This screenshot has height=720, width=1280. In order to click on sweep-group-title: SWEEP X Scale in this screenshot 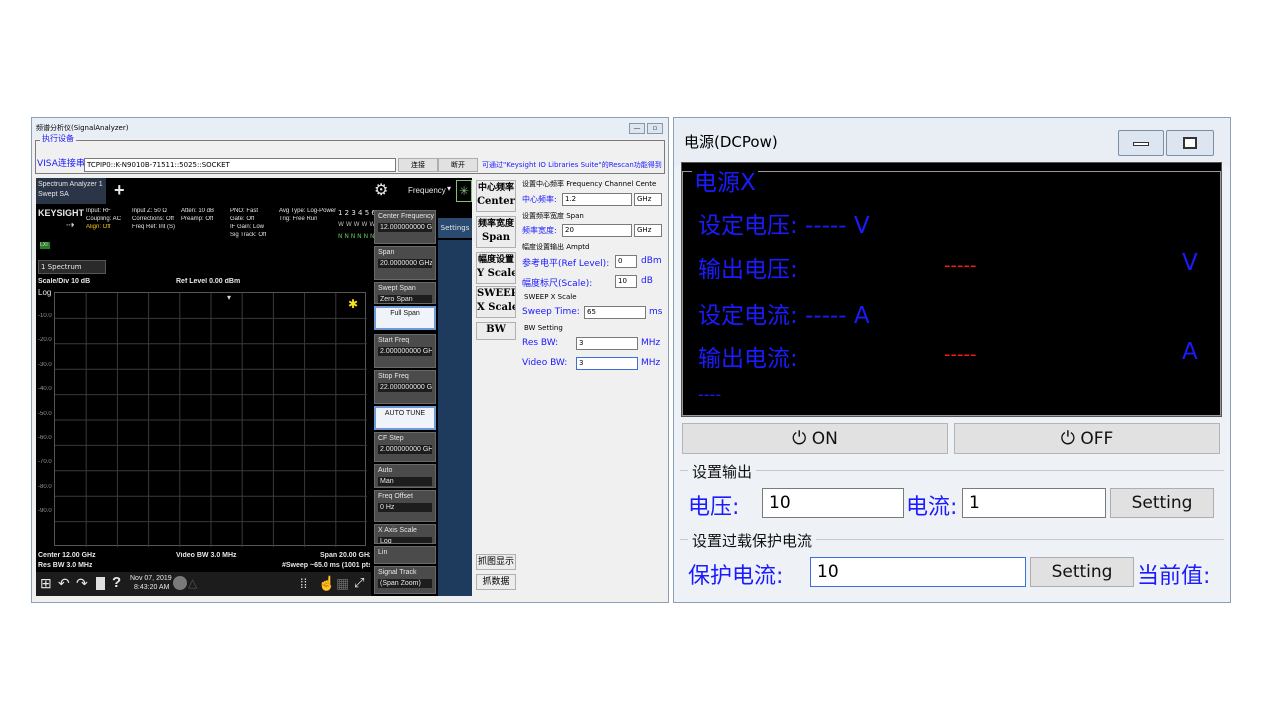, I will do `click(550, 297)`.